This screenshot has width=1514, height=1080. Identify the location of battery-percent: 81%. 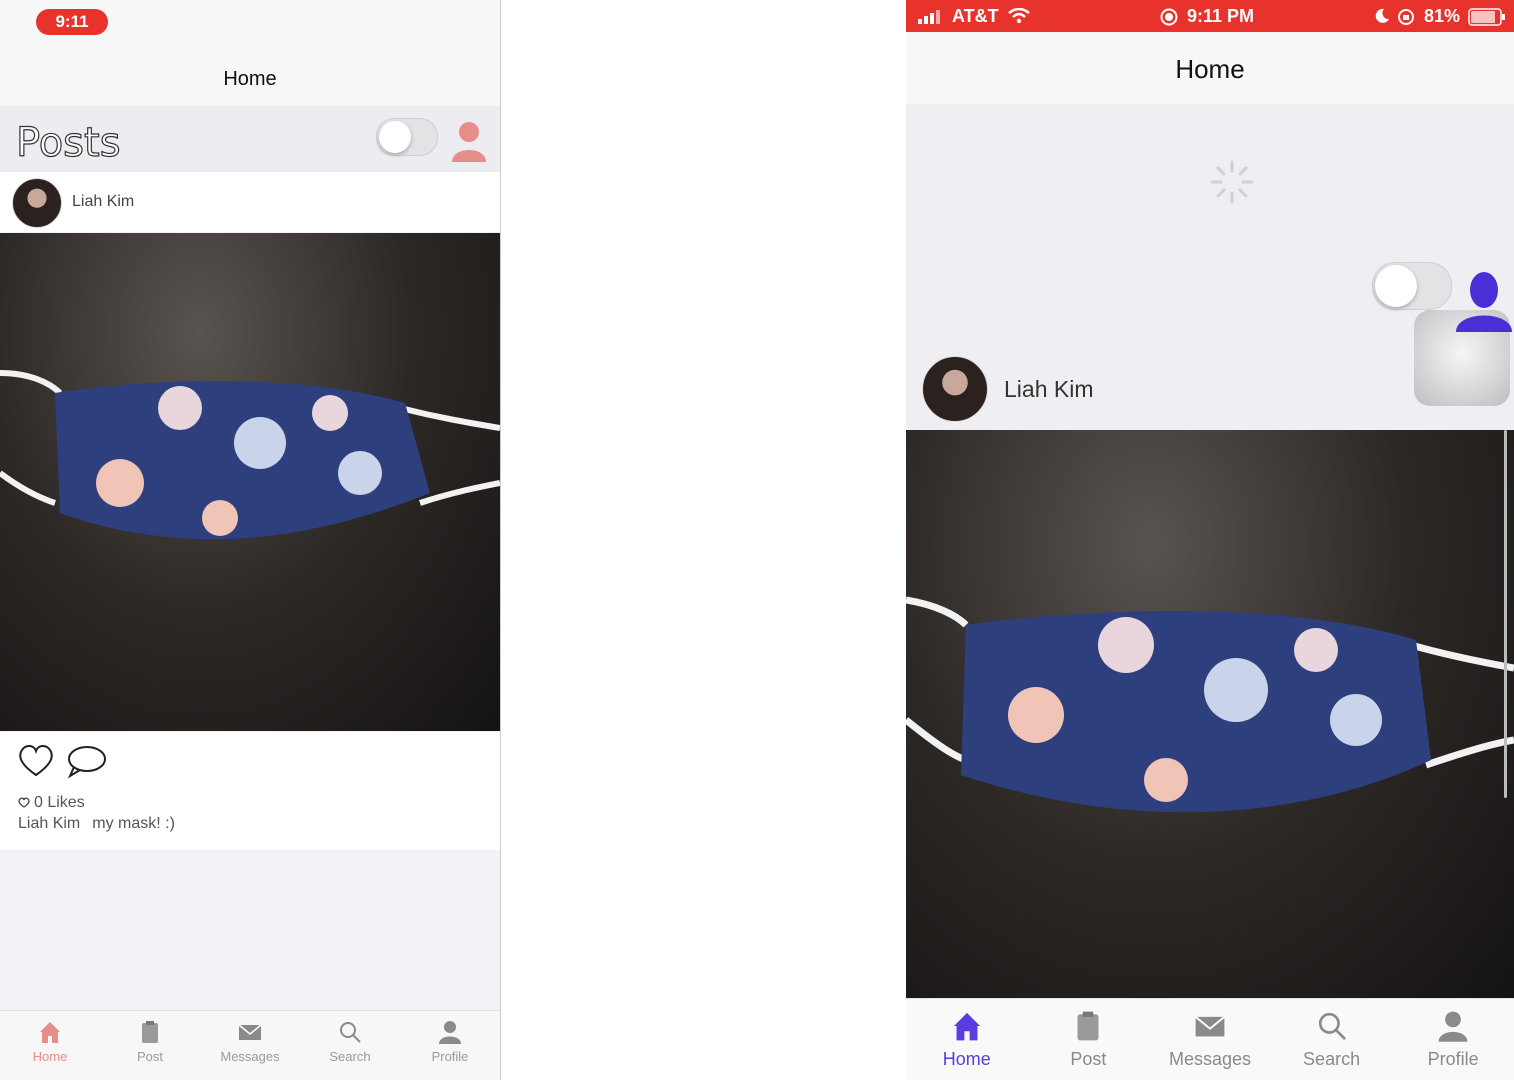
(1442, 16).